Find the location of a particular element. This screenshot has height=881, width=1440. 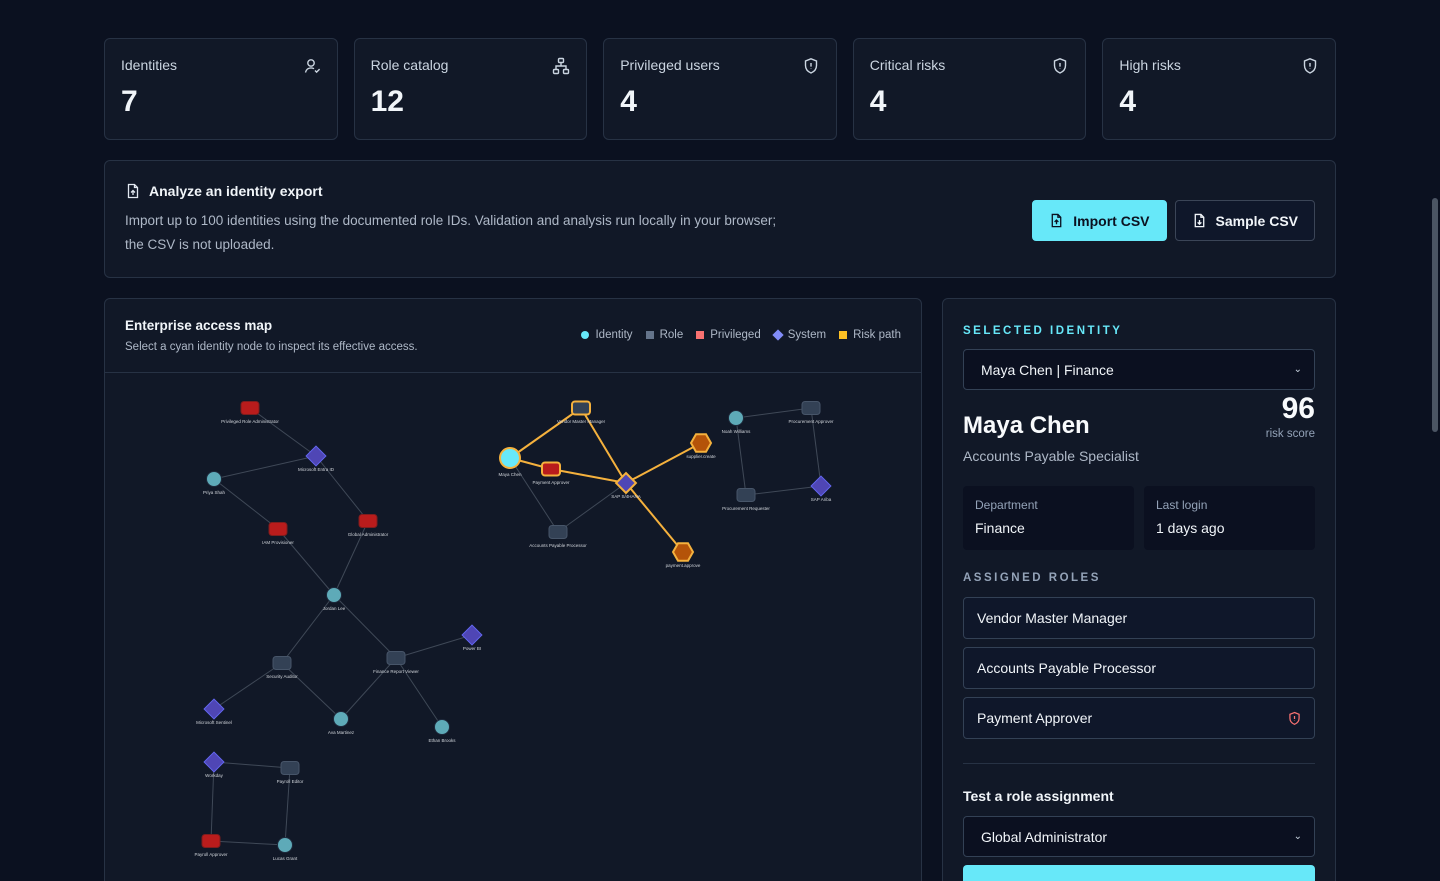

department-label: Department is located at coordinates (1006, 505).